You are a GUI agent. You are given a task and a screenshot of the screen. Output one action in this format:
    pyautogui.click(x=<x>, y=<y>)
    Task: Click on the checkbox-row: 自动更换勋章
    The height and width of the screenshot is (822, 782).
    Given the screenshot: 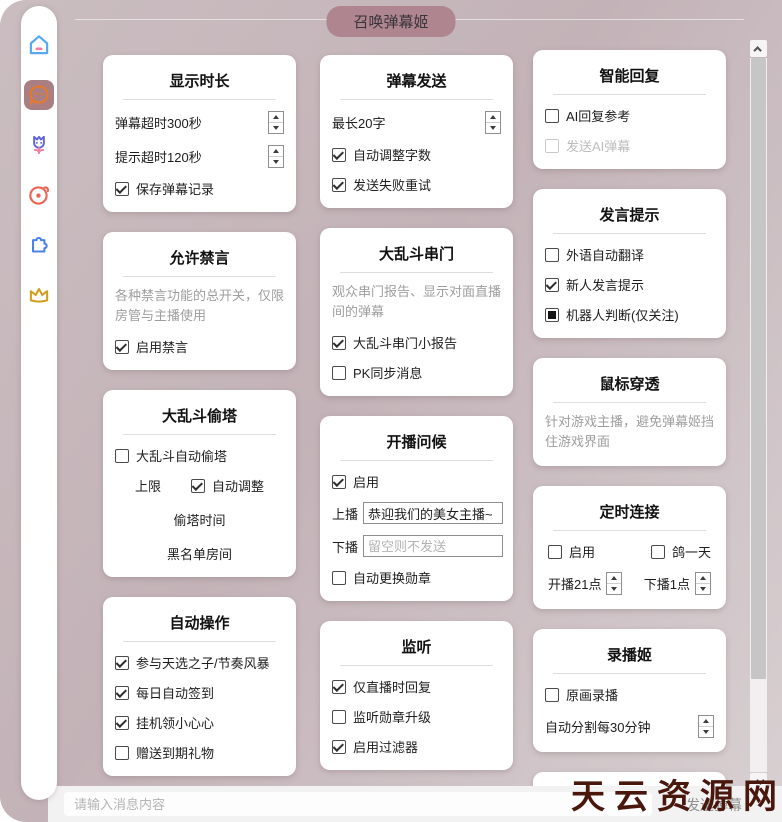 What is the action you would take?
    pyautogui.click(x=416, y=577)
    